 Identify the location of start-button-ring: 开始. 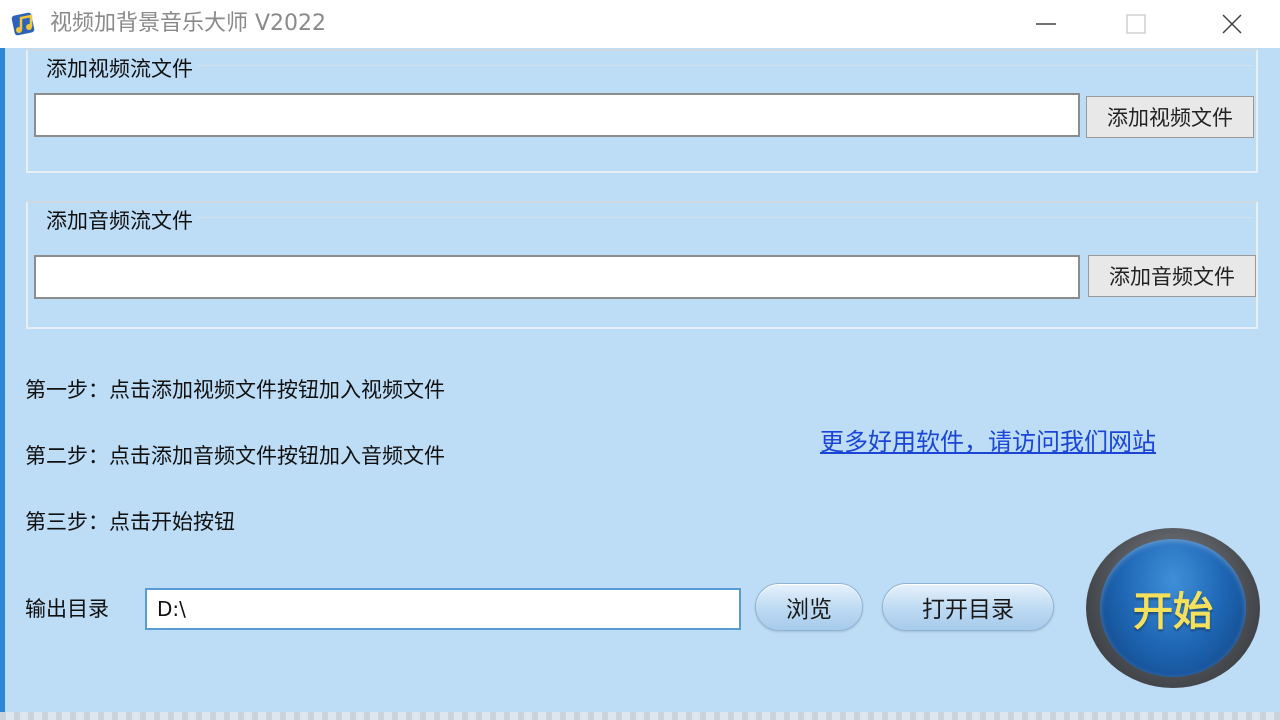
(1173, 608).